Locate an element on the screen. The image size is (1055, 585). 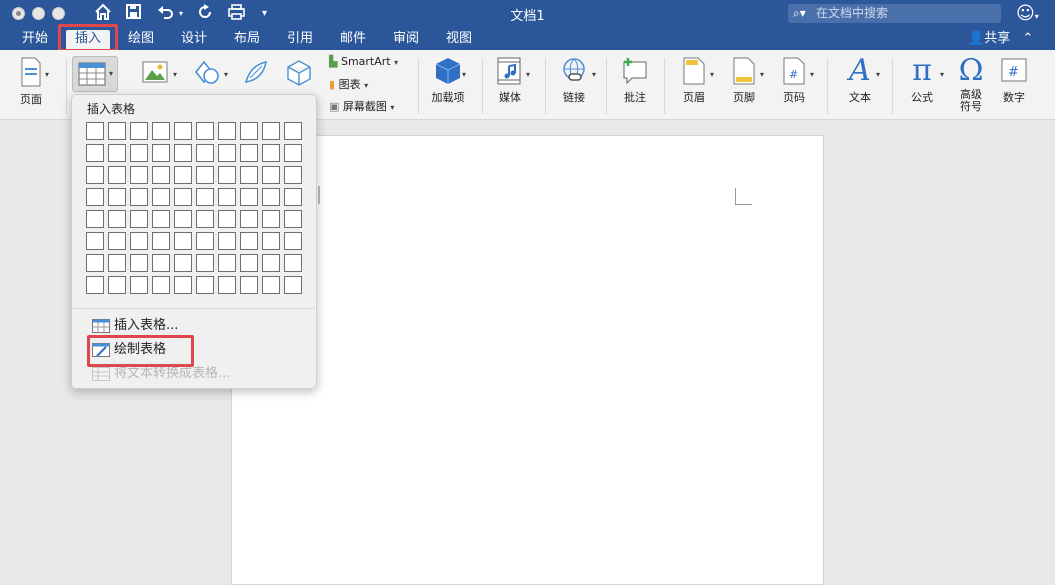
collapse-ribbon-icon: ⌃ is located at coordinates (1027, 38).